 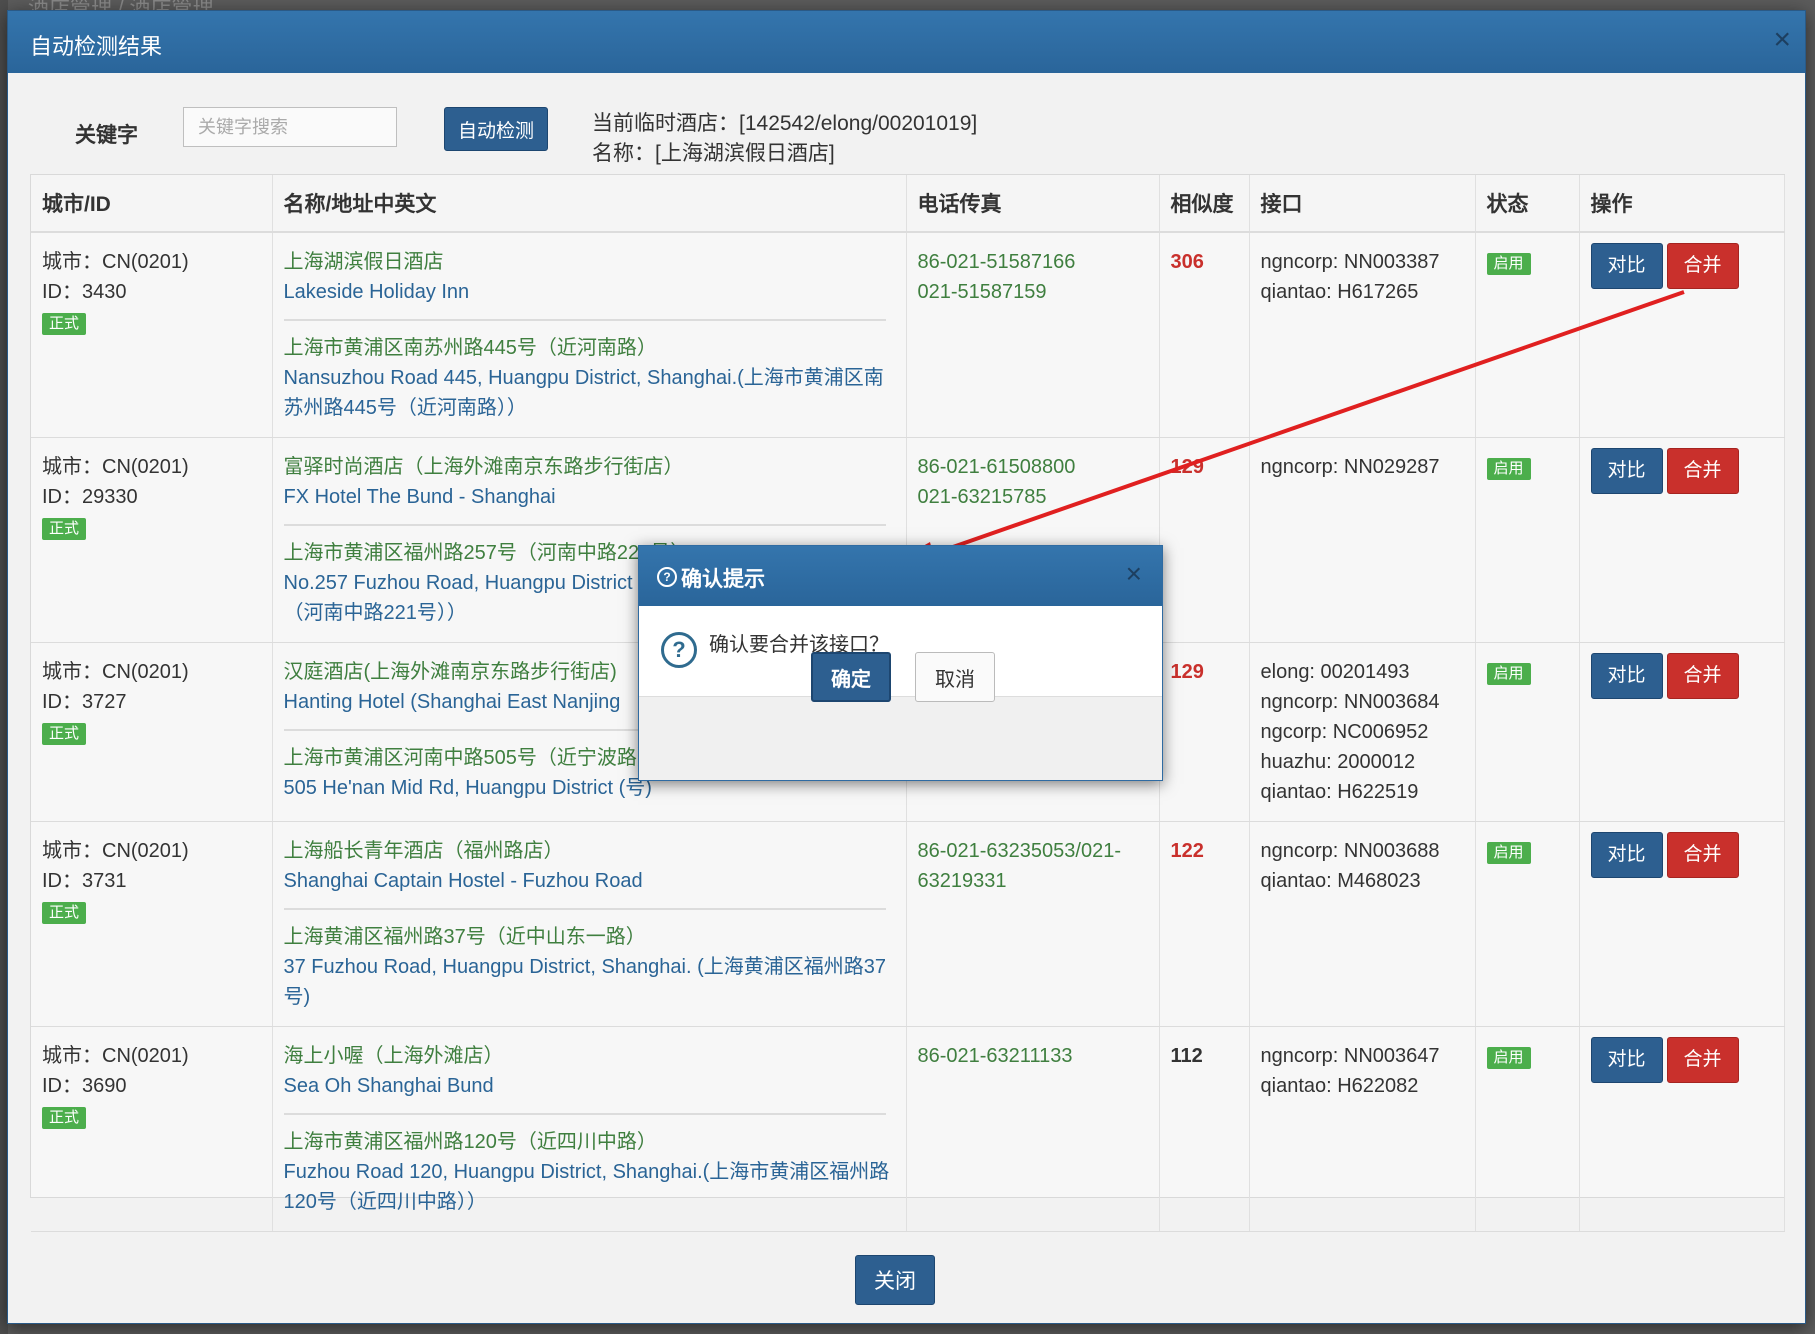 What do you see at coordinates (84, 1086) in the screenshot?
I see `hotel-id: ID：3690` at bounding box center [84, 1086].